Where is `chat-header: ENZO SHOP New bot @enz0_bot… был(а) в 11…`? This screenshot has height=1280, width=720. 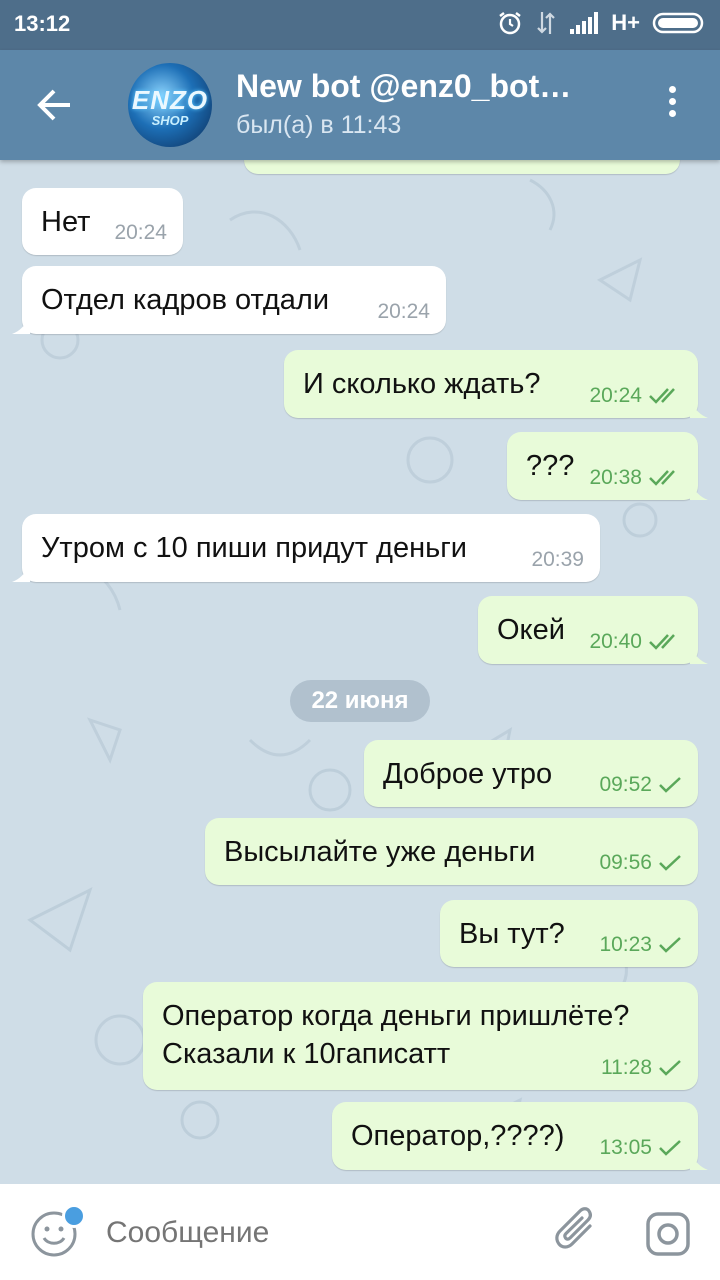 chat-header: ENZO SHOP New bot @enz0_bot… был(а) в 11… is located at coordinates (360, 105).